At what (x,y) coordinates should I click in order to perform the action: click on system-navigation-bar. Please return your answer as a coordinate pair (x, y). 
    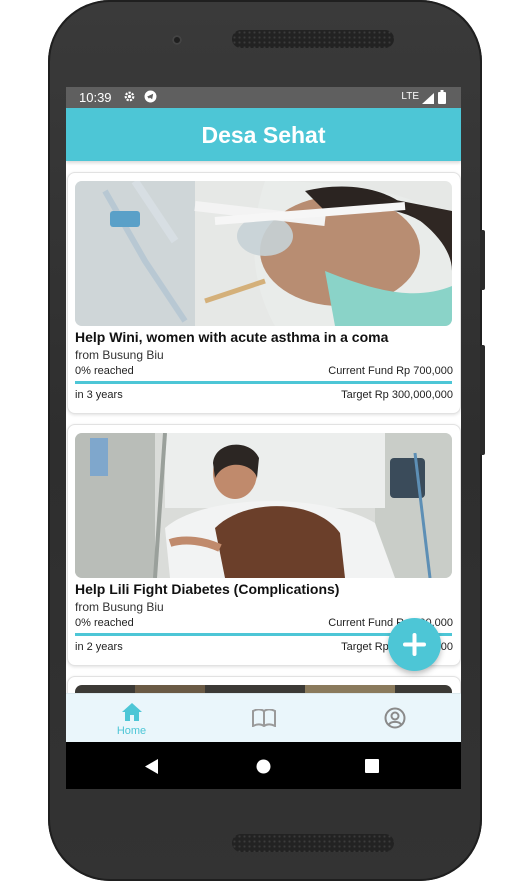
    Looking at the image, I should click on (263, 765).